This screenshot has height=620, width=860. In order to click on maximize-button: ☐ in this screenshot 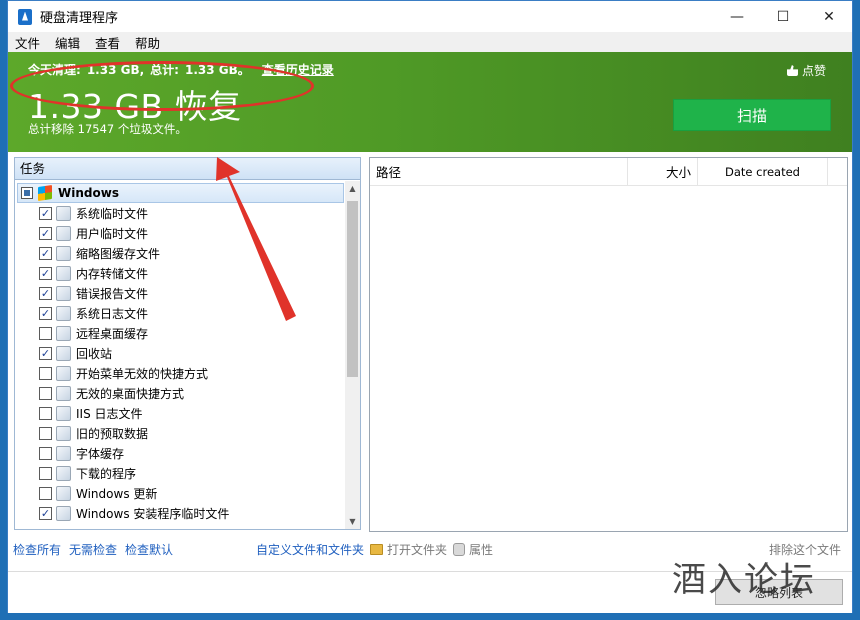, I will do `click(783, 16)`.